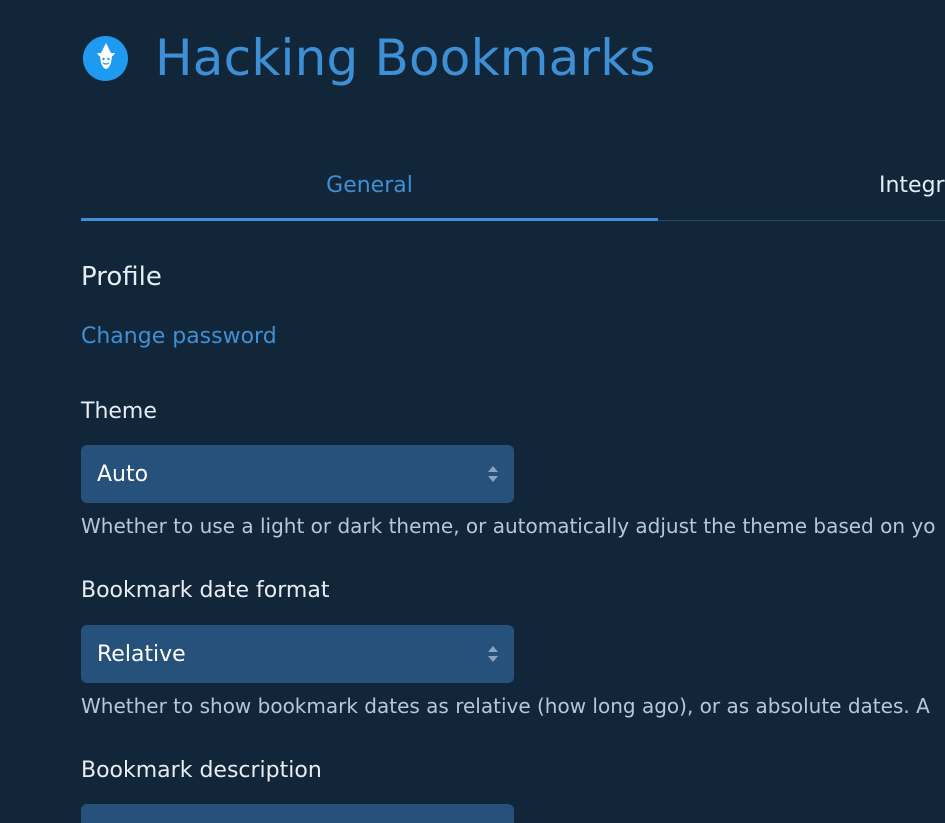  I want to click on settings-tabs: General Integr, so click(513, 186).